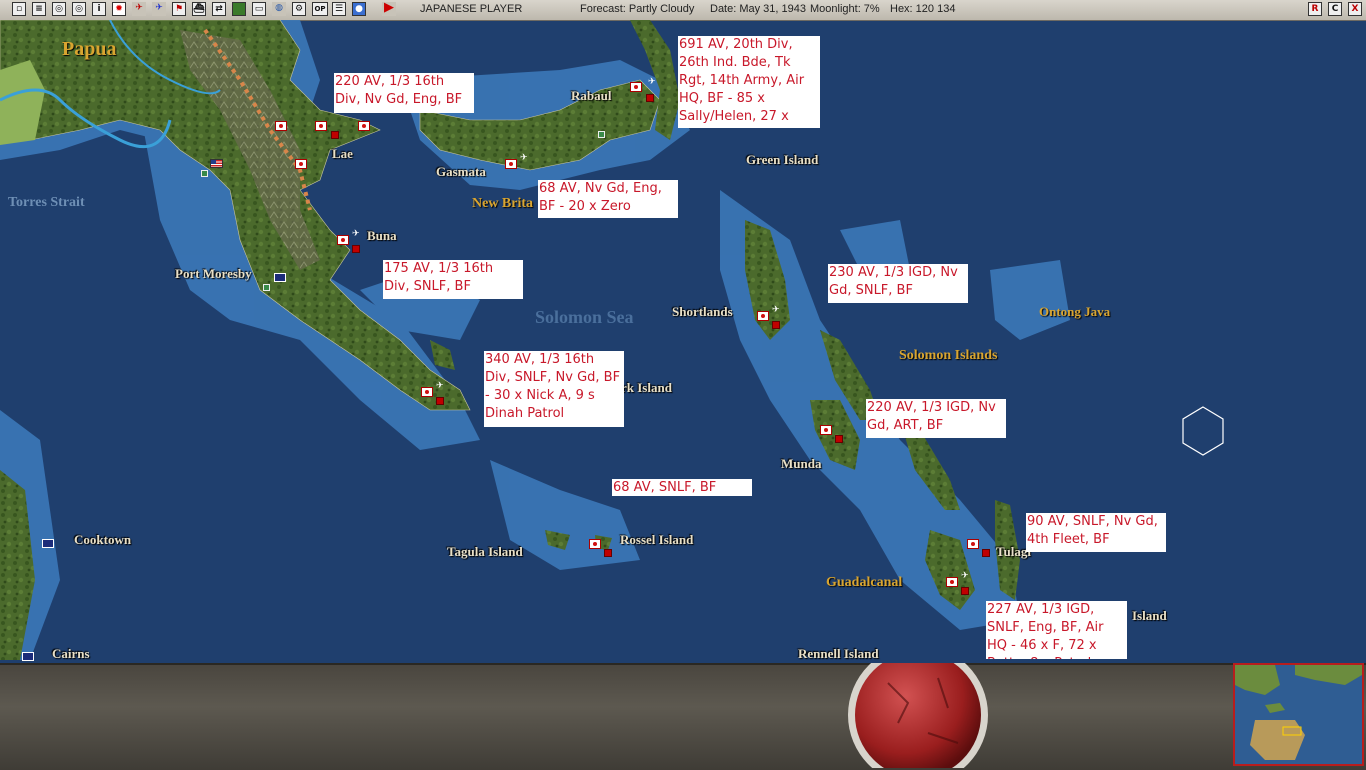 The width and height of the screenshot is (1366, 770). I want to click on bottom-panel, so click(683, 716).